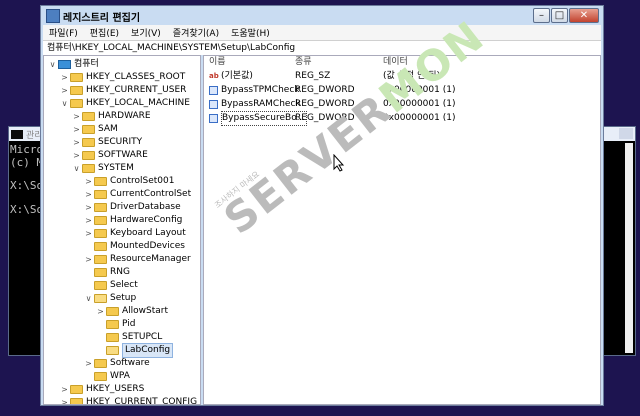 Image resolution: width=640 pixels, height=416 pixels. What do you see at coordinates (145, 311) in the screenshot?
I see `tree-node-label: AllowStart` at bounding box center [145, 311].